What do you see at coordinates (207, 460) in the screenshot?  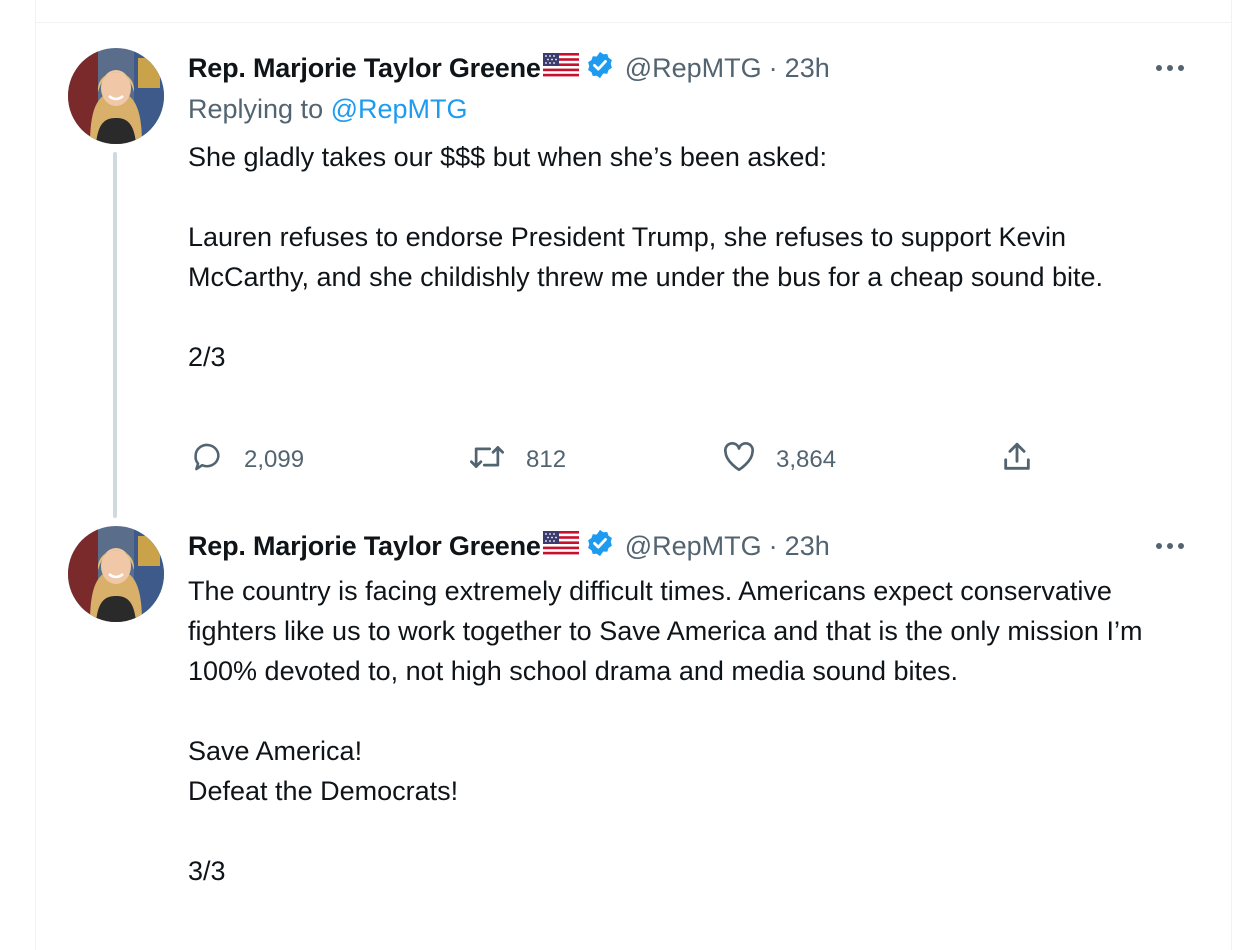 I see `reply-icon` at bounding box center [207, 460].